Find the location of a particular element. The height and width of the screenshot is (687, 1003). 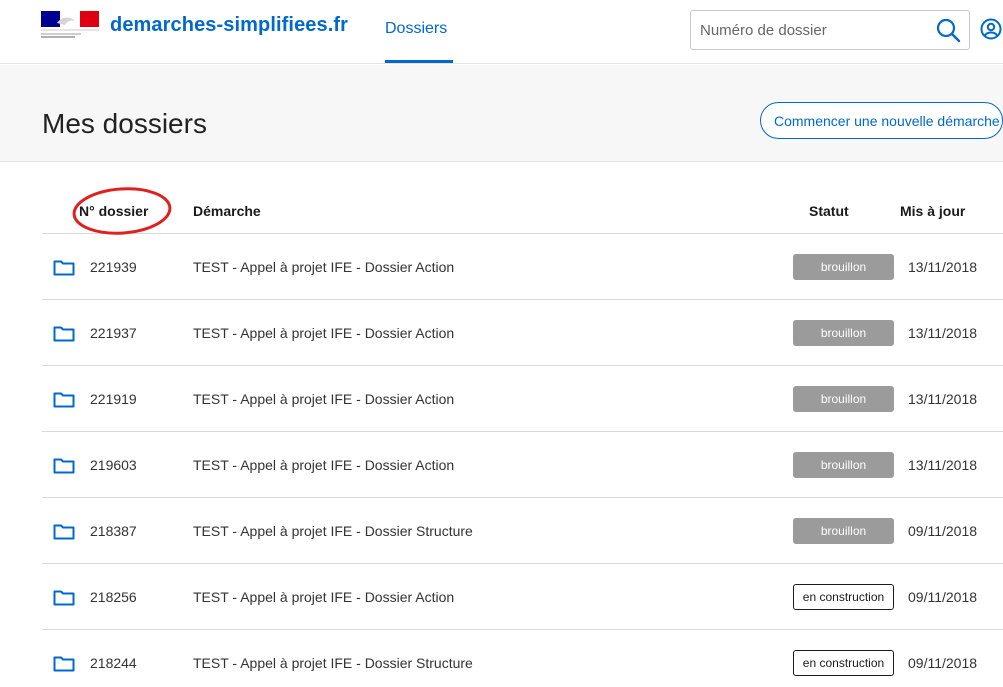

dossier-number: 218256 is located at coordinates (113, 597).